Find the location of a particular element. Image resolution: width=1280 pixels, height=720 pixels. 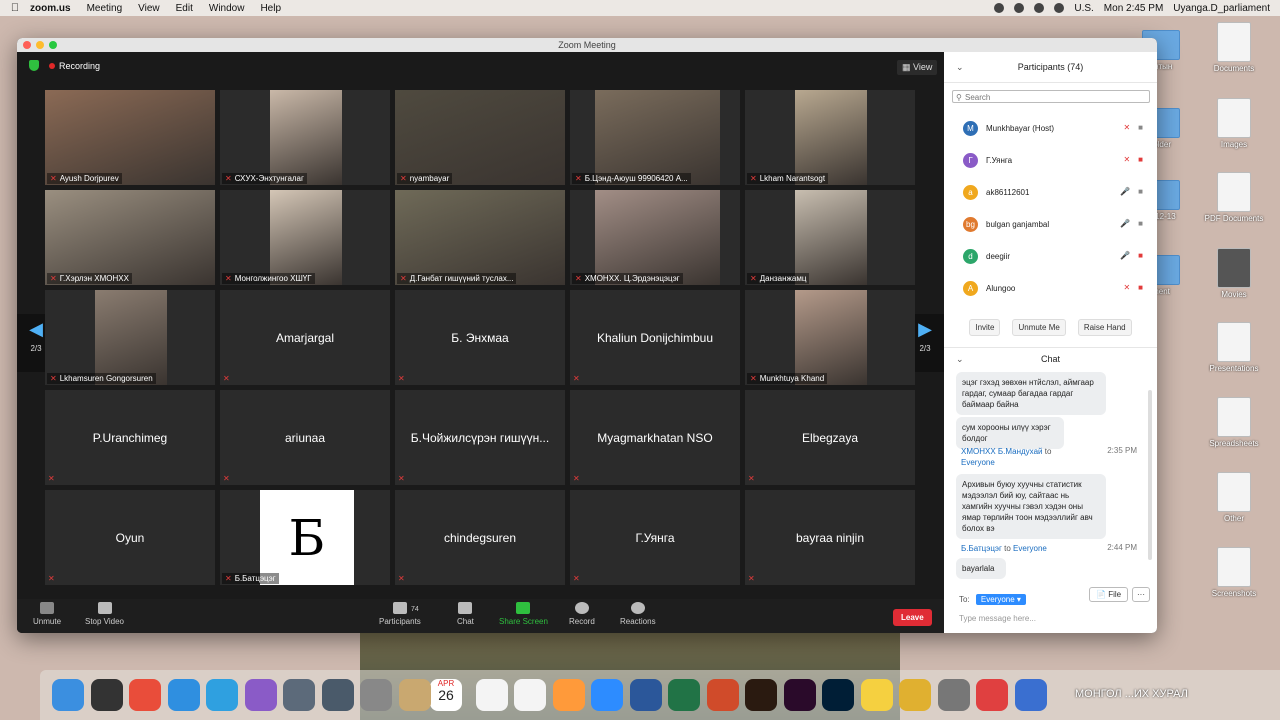

desktop-icon-screenshots: Screenshots is located at coordinates (1234, 572).